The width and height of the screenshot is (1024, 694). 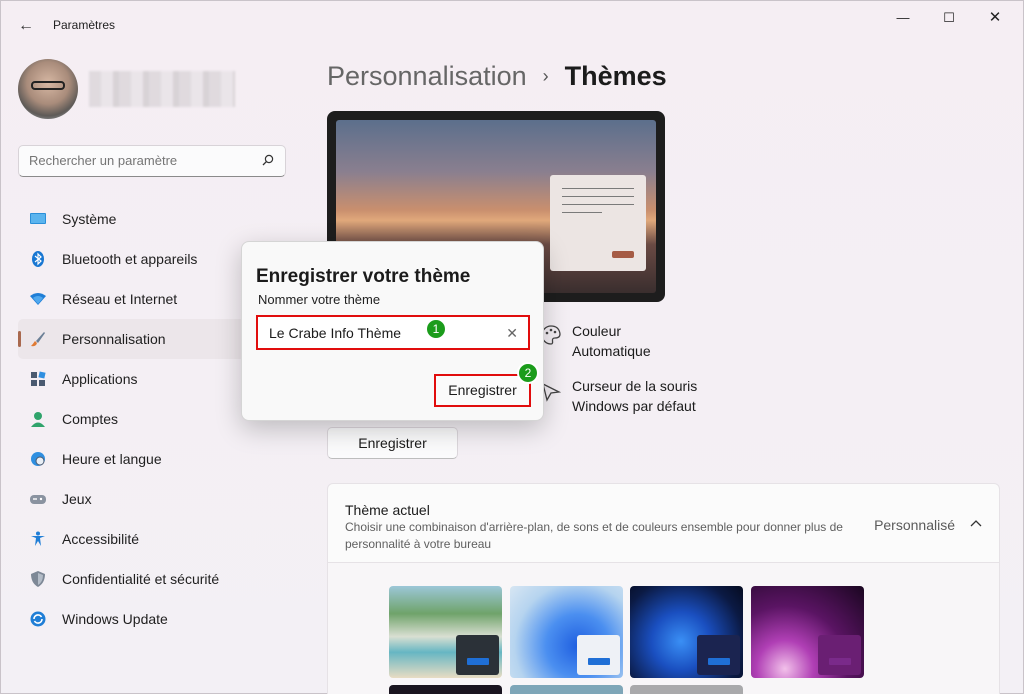 I want to click on app-title: Paramètres, so click(x=84, y=25).